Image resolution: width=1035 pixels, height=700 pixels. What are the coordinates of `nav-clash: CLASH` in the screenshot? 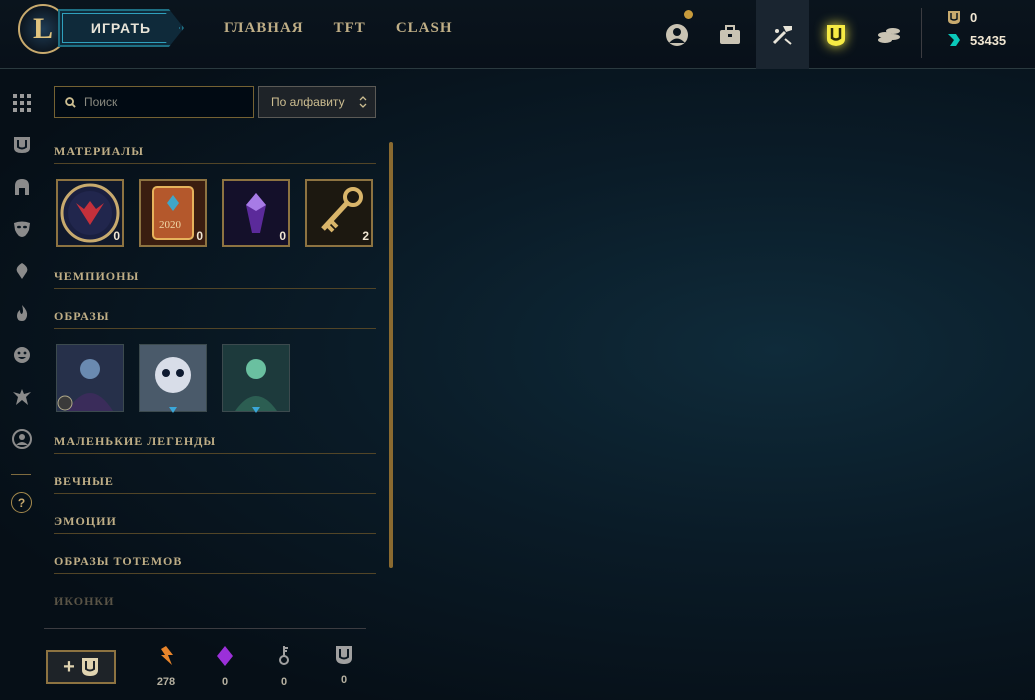 It's located at (424, 28).